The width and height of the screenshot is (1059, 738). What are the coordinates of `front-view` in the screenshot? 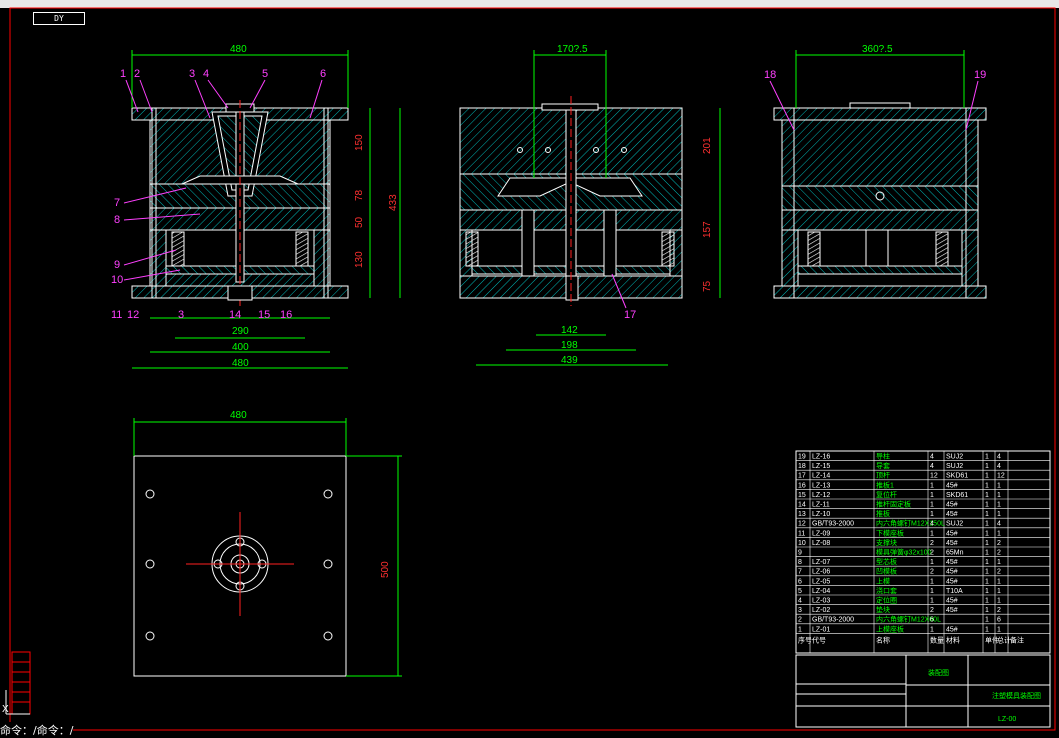 It's located at (240, 203).